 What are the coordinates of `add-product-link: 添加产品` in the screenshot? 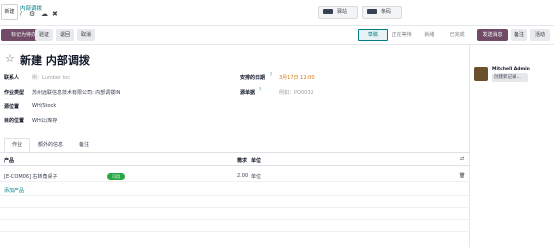 It's located at (14, 190).